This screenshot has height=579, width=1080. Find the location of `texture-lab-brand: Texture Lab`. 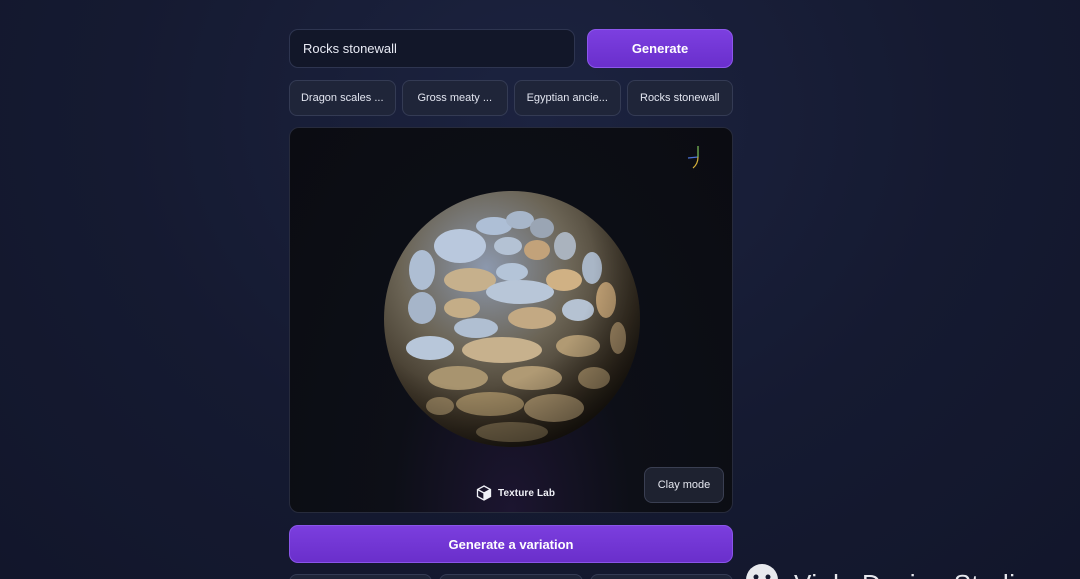

texture-lab-brand: Texture Lab is located at coordinates (515, 493).